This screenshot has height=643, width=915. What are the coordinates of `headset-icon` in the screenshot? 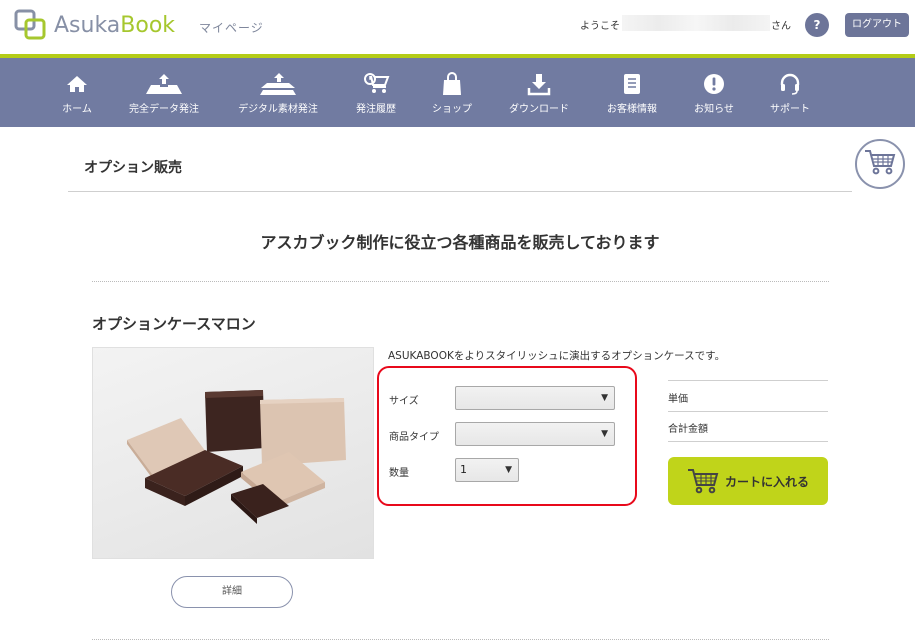 It's located at (790, 84).